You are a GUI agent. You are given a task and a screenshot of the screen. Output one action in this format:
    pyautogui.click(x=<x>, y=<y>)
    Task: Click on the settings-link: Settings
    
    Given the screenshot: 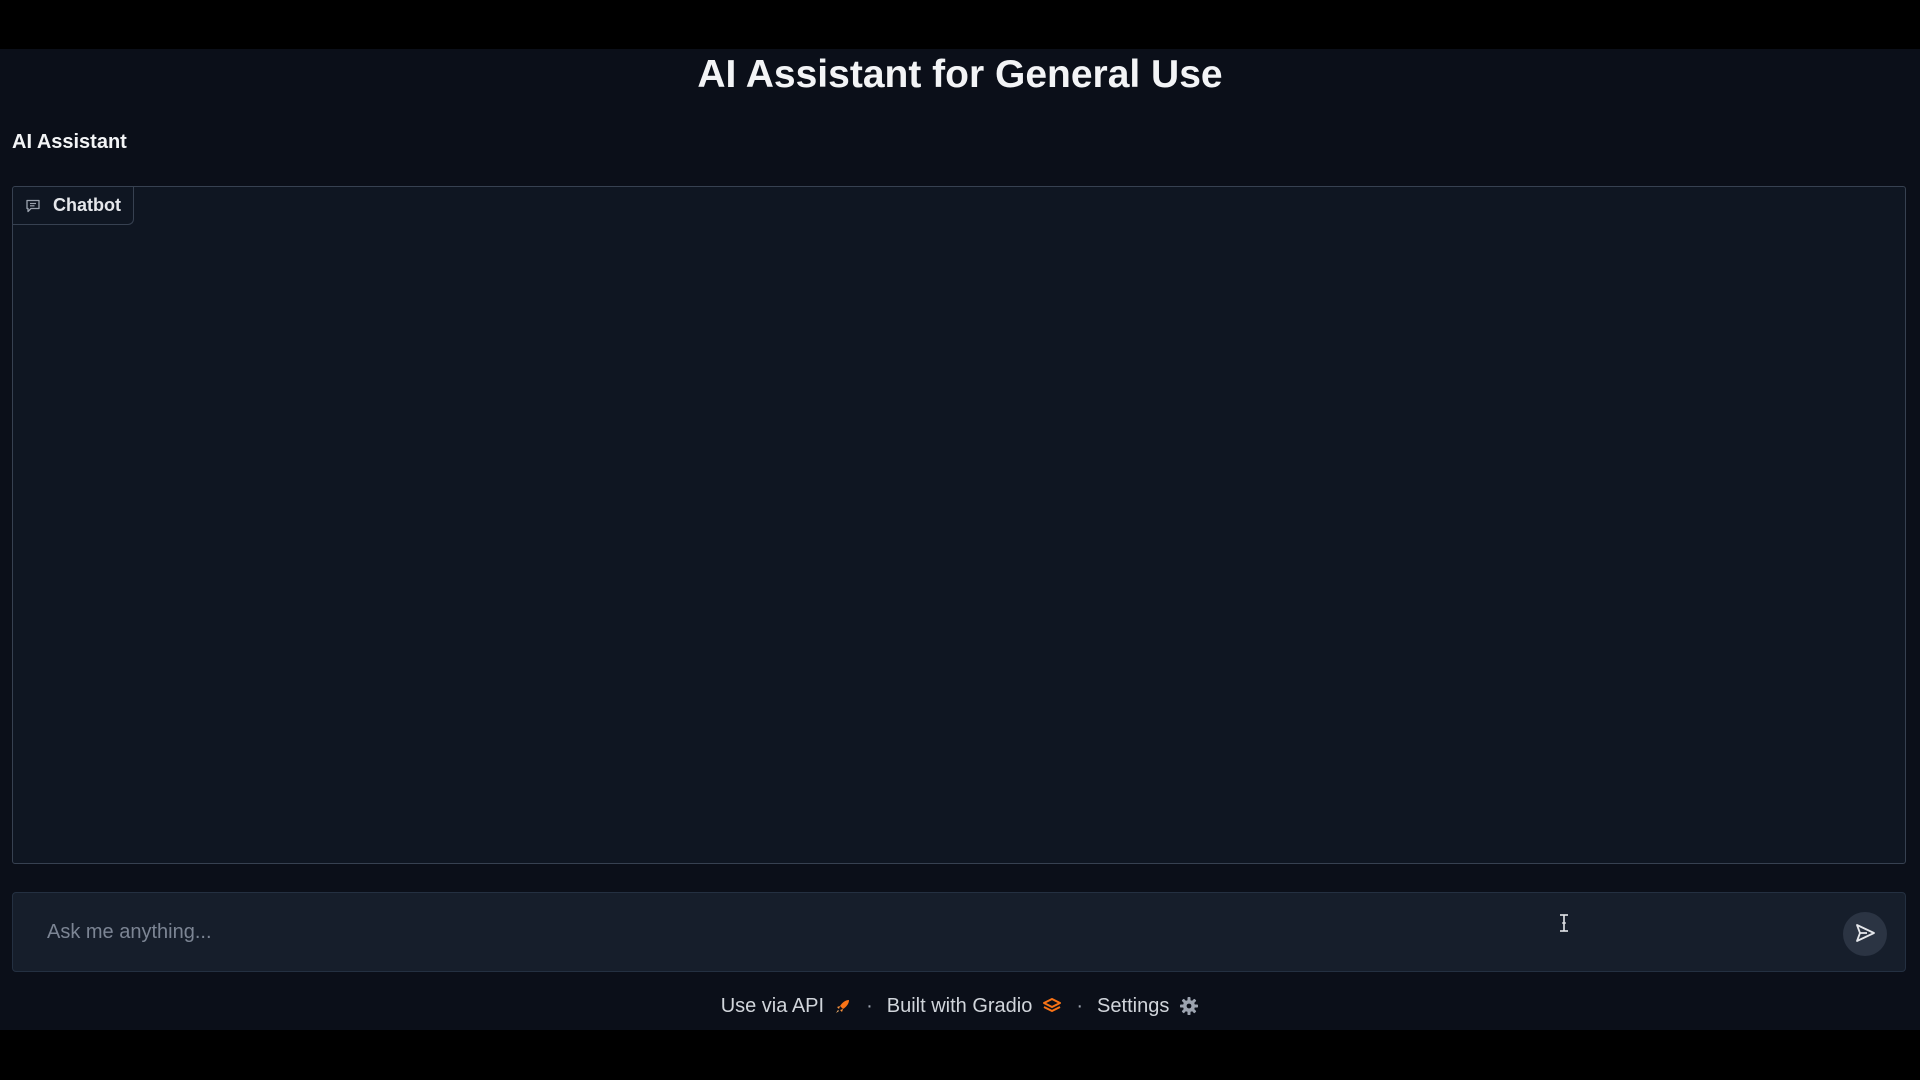 What is the action you would take?
    pyautogui.click(x=1148, y=1006)
    